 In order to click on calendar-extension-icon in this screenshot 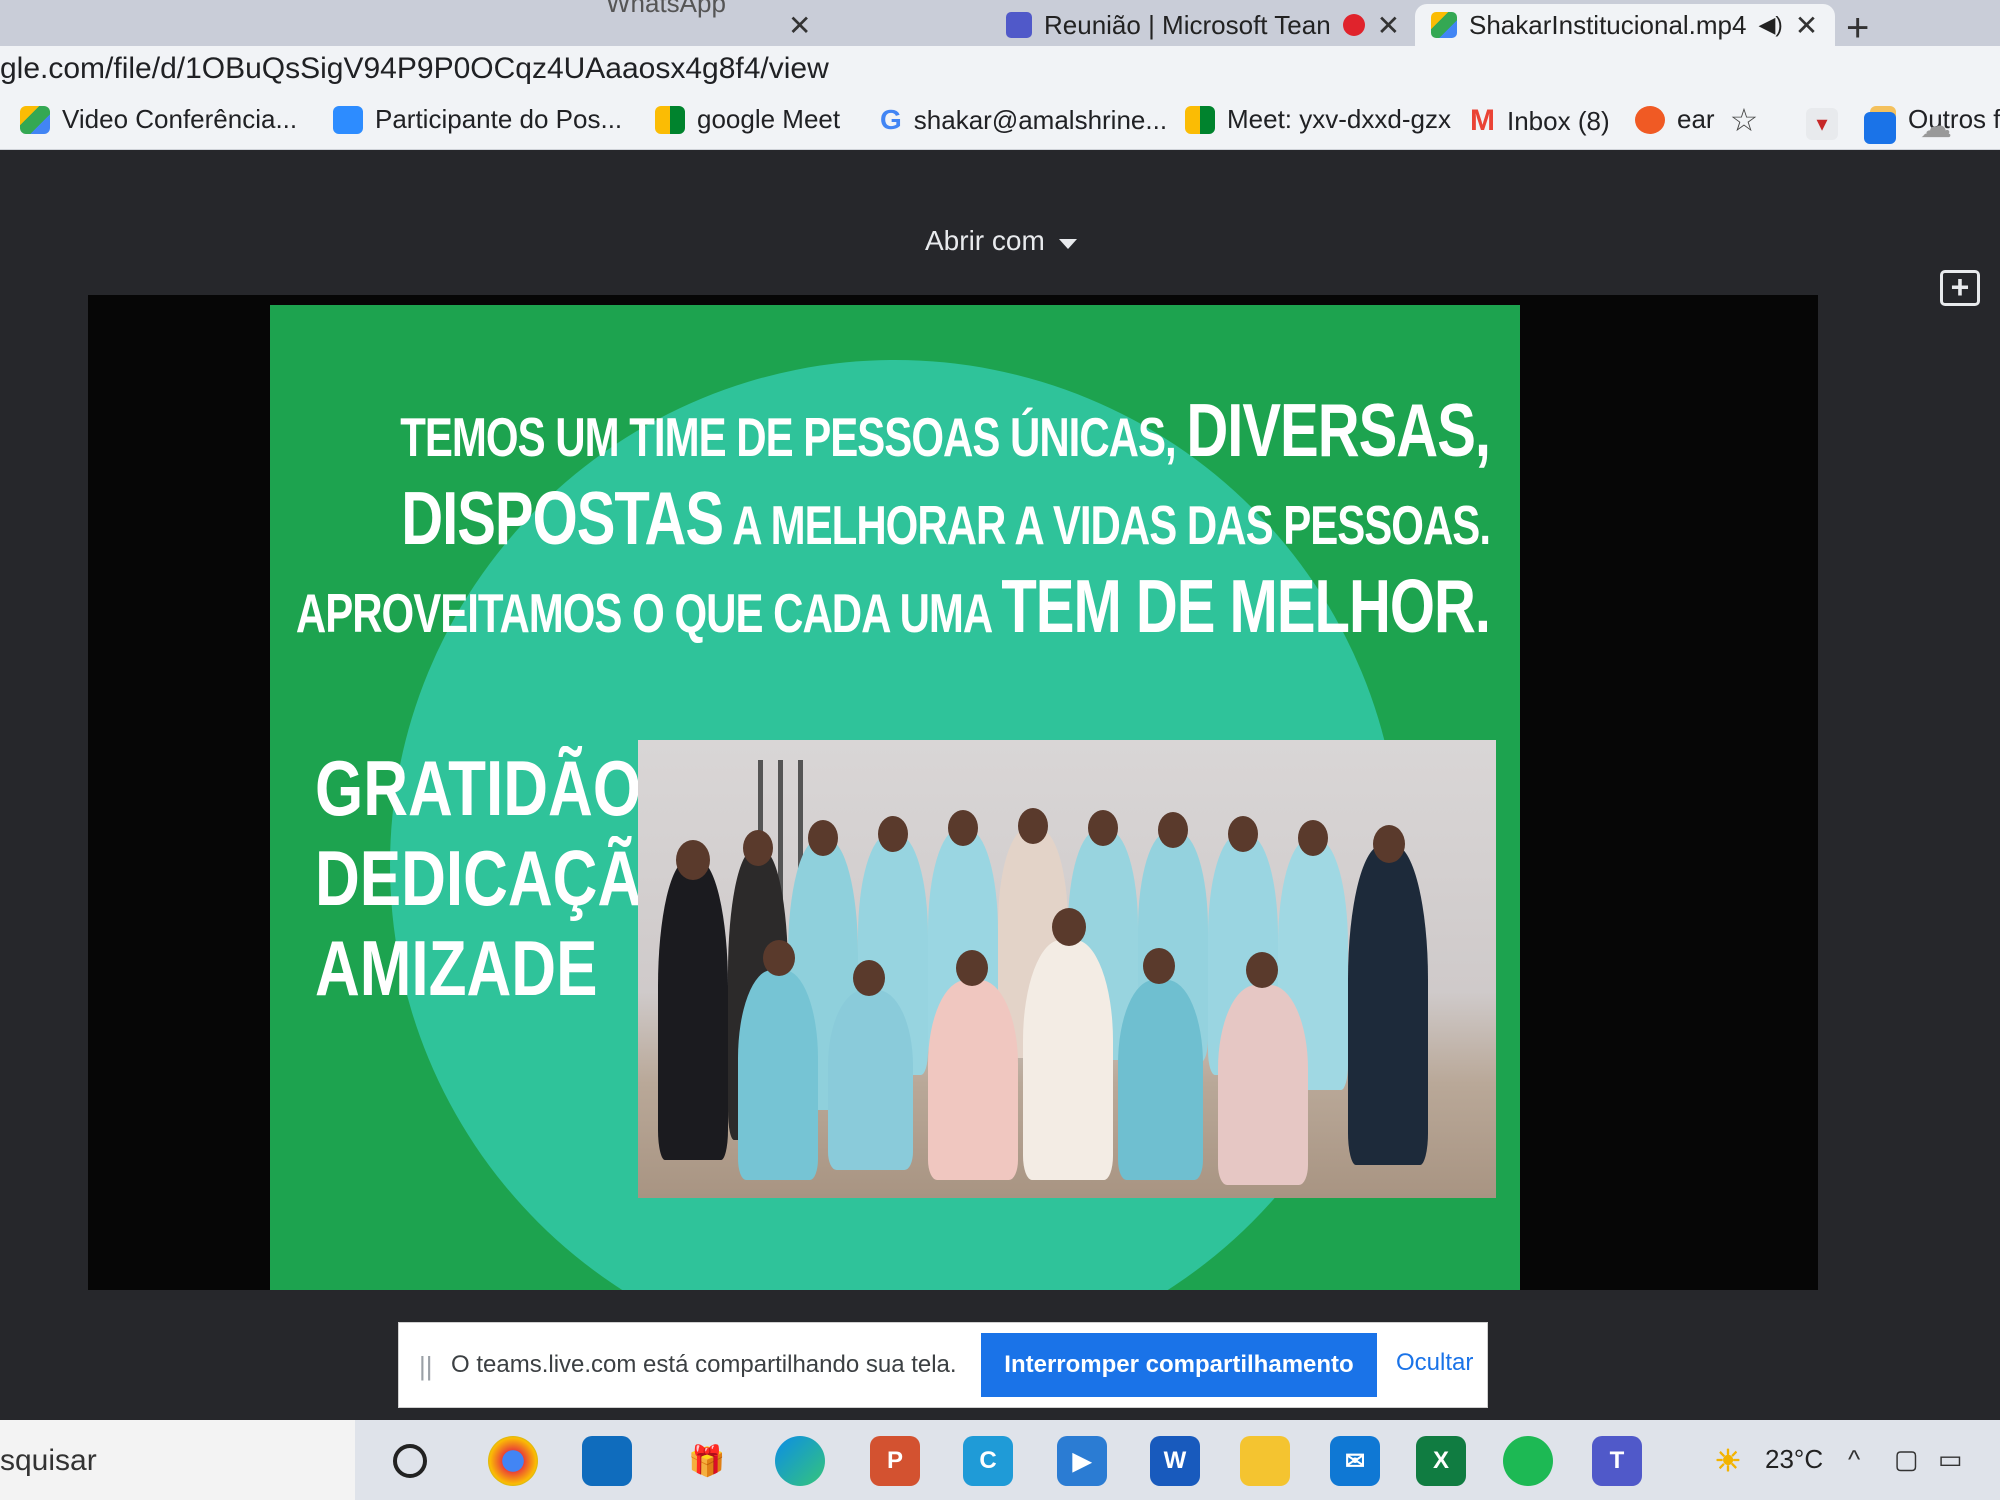, I will do `click(1880, 128)`.